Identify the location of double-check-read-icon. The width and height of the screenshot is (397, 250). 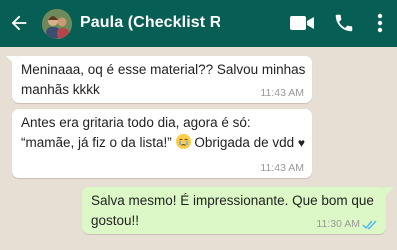
(369, 225).